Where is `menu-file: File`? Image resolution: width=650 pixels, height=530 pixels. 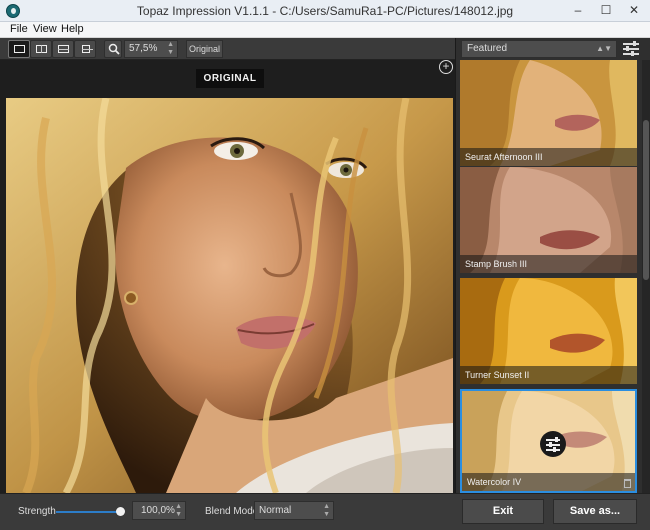 menu-file: File is located at coordinates (19, 29).